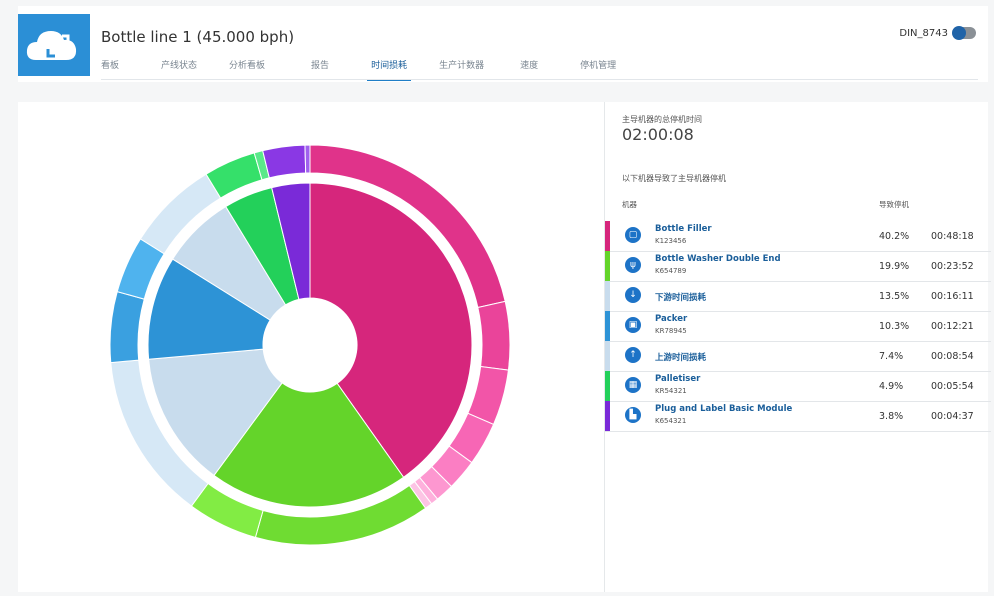 Image resolution: width=994 pixels, height=596 pixels. What do you see at coordinates (389, 69) in the screenshot?
I see `tab-time-loss: 时间损耗` at bounding box center [389, 69].